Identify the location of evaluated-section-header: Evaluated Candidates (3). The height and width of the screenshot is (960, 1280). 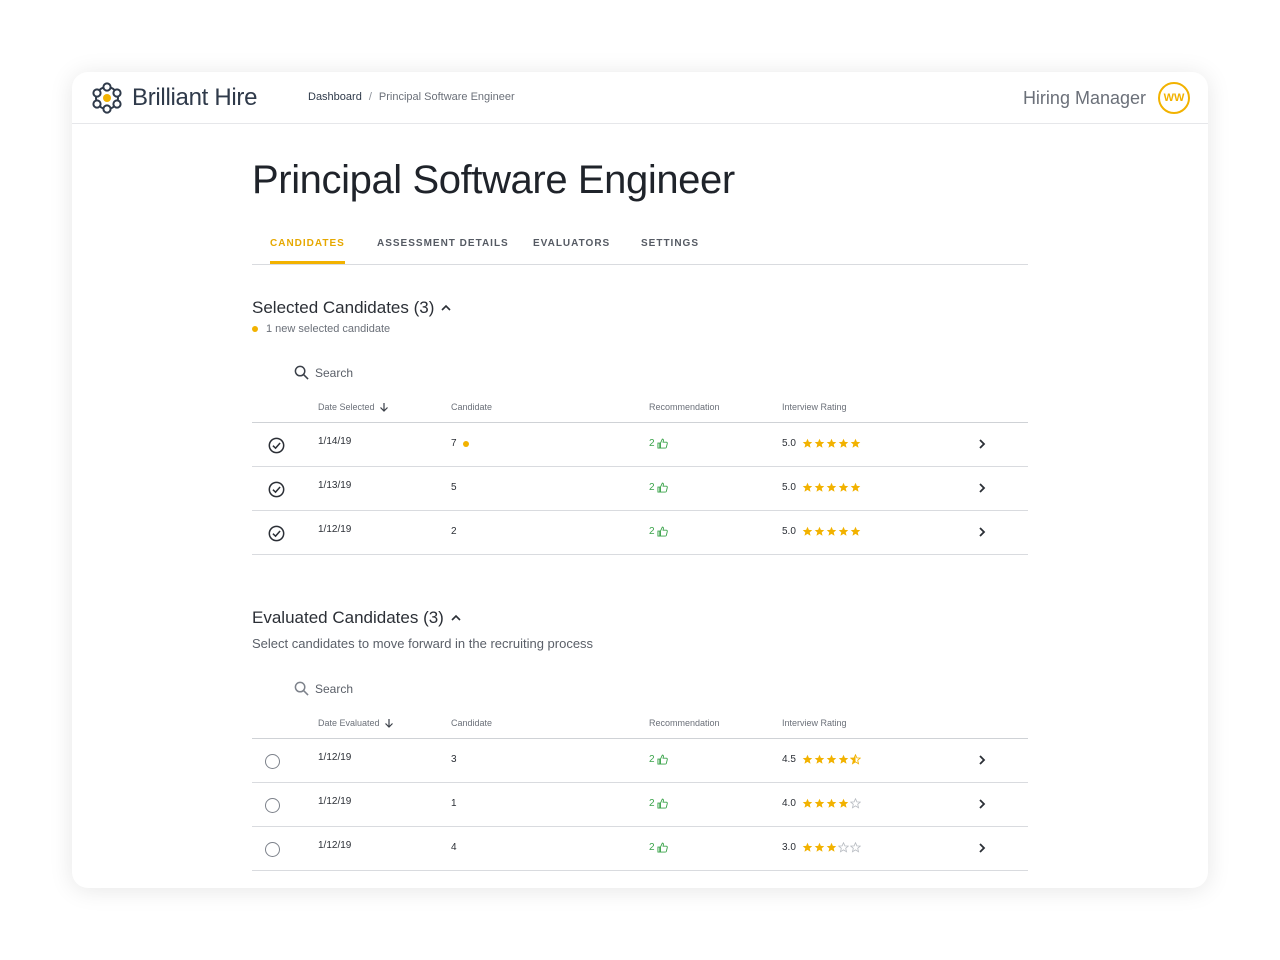
(357, 618).